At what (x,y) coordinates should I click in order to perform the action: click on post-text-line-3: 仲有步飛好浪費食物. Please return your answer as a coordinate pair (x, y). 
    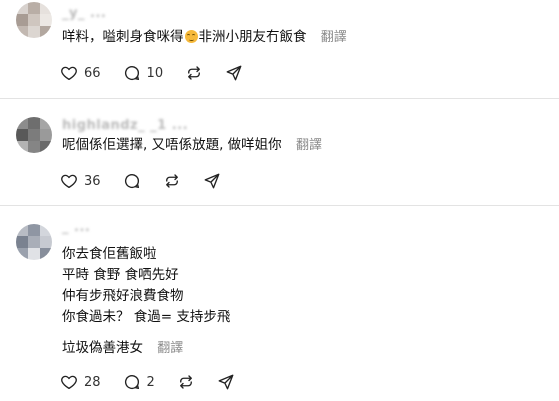
    Looking at the image, I should click on (123, 296).